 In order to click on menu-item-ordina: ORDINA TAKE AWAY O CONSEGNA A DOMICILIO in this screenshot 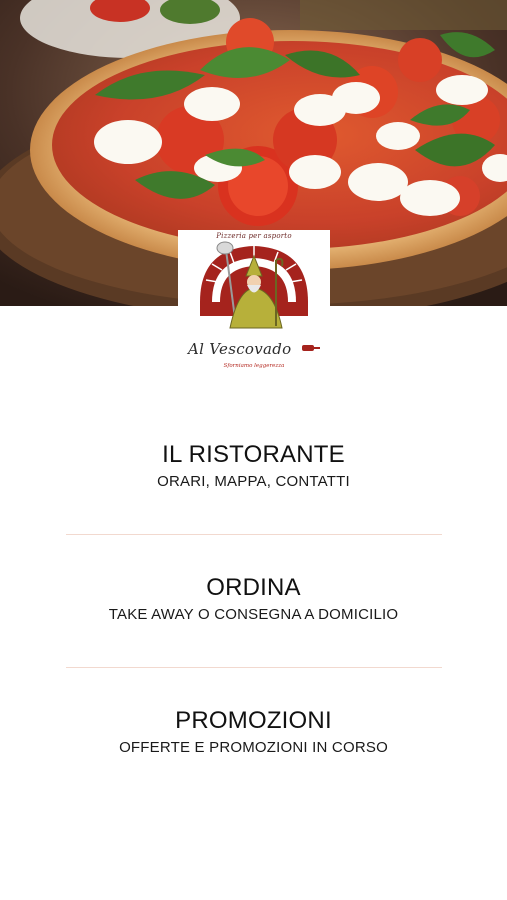, I will do `click(253, 620)`.